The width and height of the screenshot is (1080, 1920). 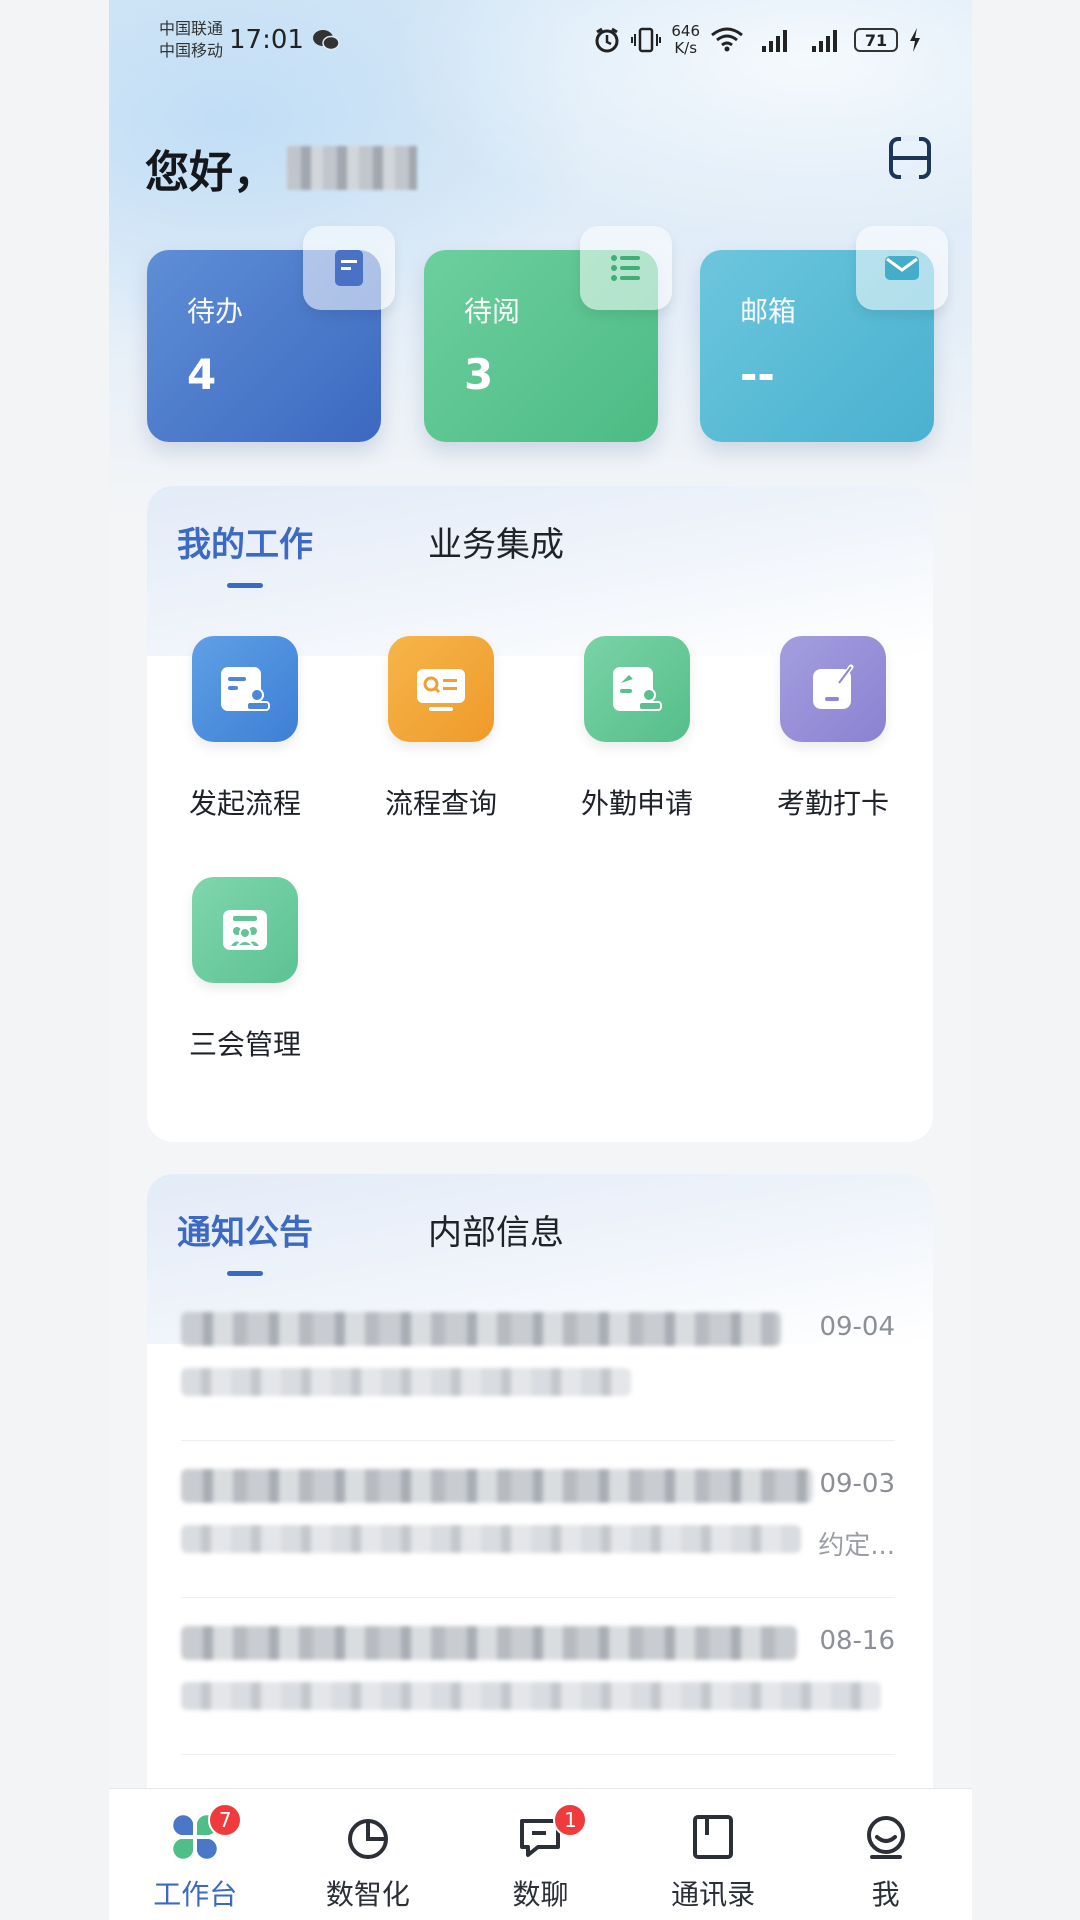 What do you see at coordinates (885, 1837) in the screenshot?
I see `smiley-face-icon` at bounding box center [885, 1837].